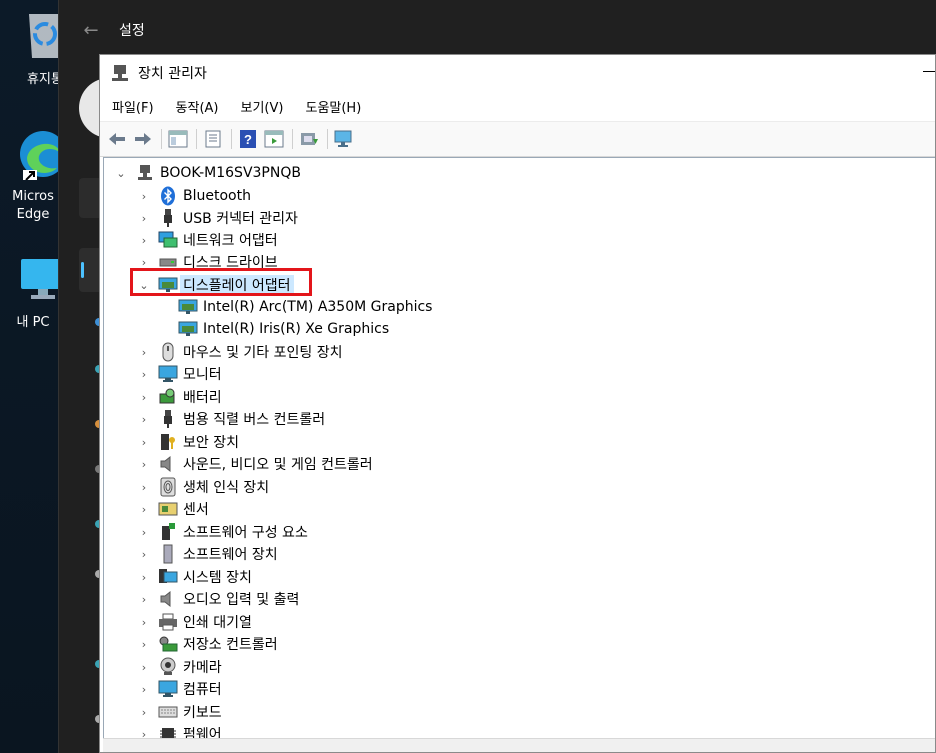 This screenshot has height=753, width=936. I want to click on tree-item-system-devices: › 시스템 장치, so click(194, 577).